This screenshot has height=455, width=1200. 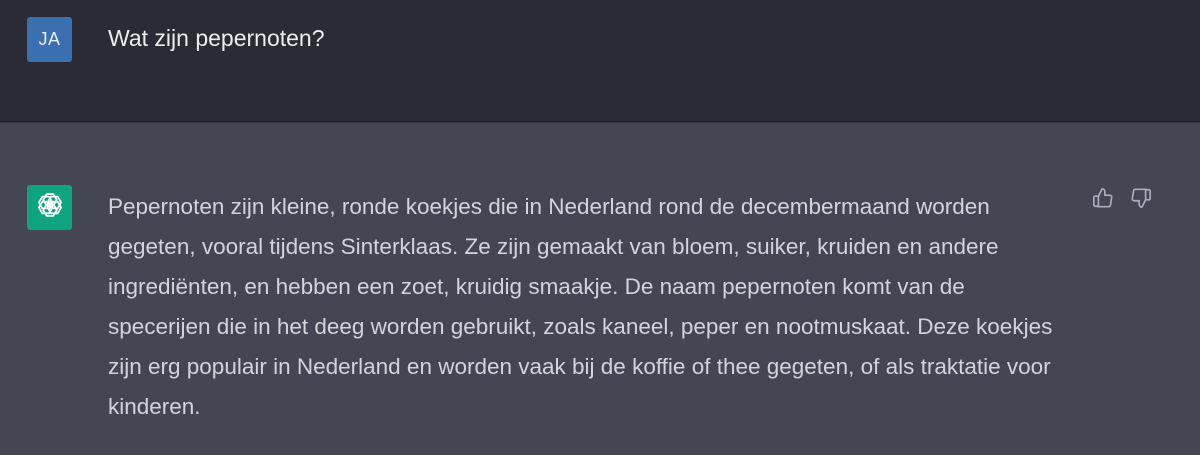 What do you see at coordinates (216, 38) in the screenshot?
I see `user-message-text: Wat zijn pepernoten?` at bounding box center [216, 38].